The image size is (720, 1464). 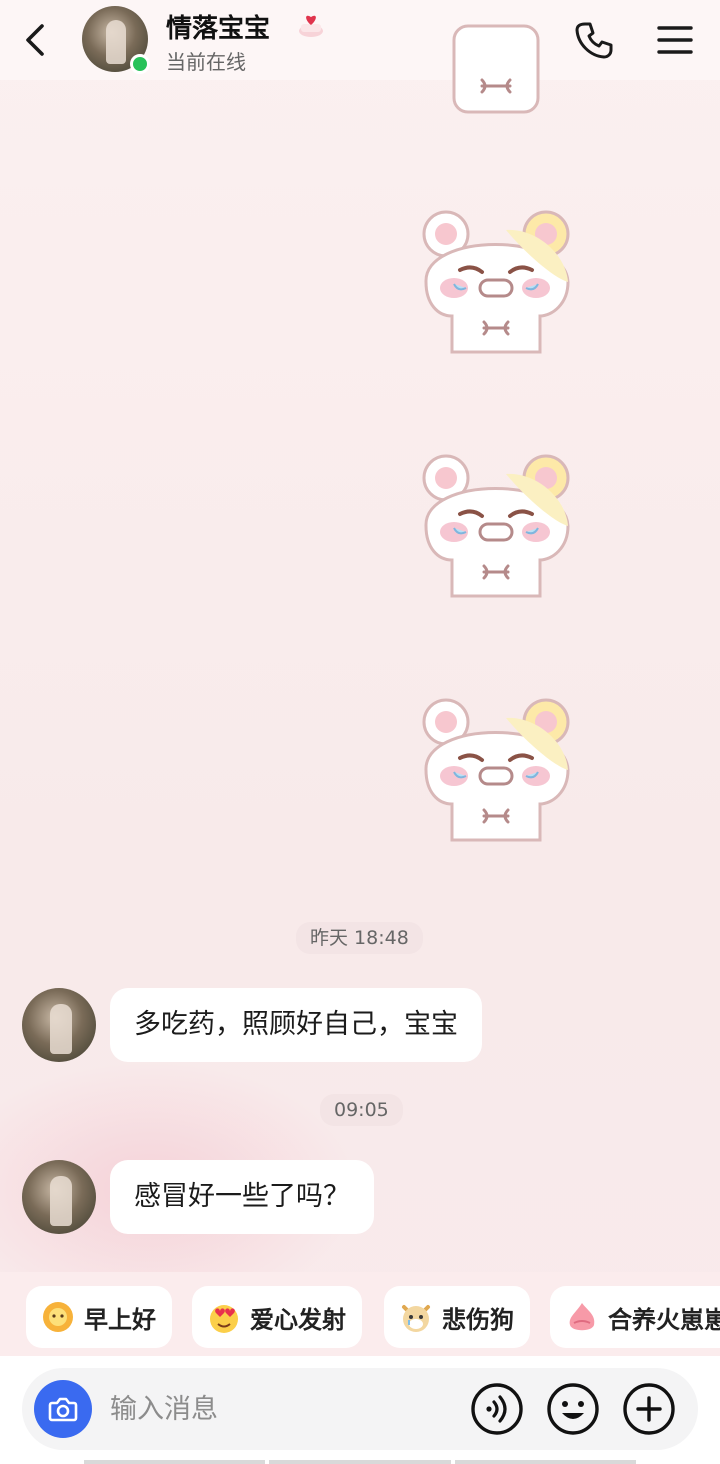 What do you see at coordinates (478, 1319) in the screenshot?
I see `quick-reply-label: 悲伤狗` at bounding box center [478, 1319].